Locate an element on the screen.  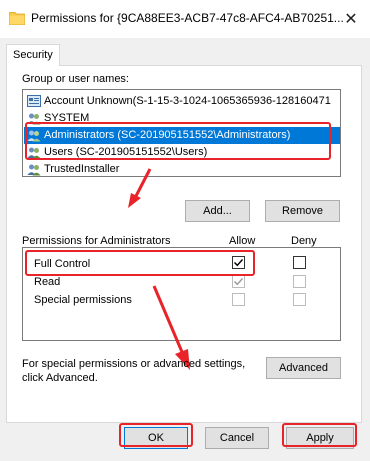
group-list-label: Group or user names: is located at coordinates (75, 79).